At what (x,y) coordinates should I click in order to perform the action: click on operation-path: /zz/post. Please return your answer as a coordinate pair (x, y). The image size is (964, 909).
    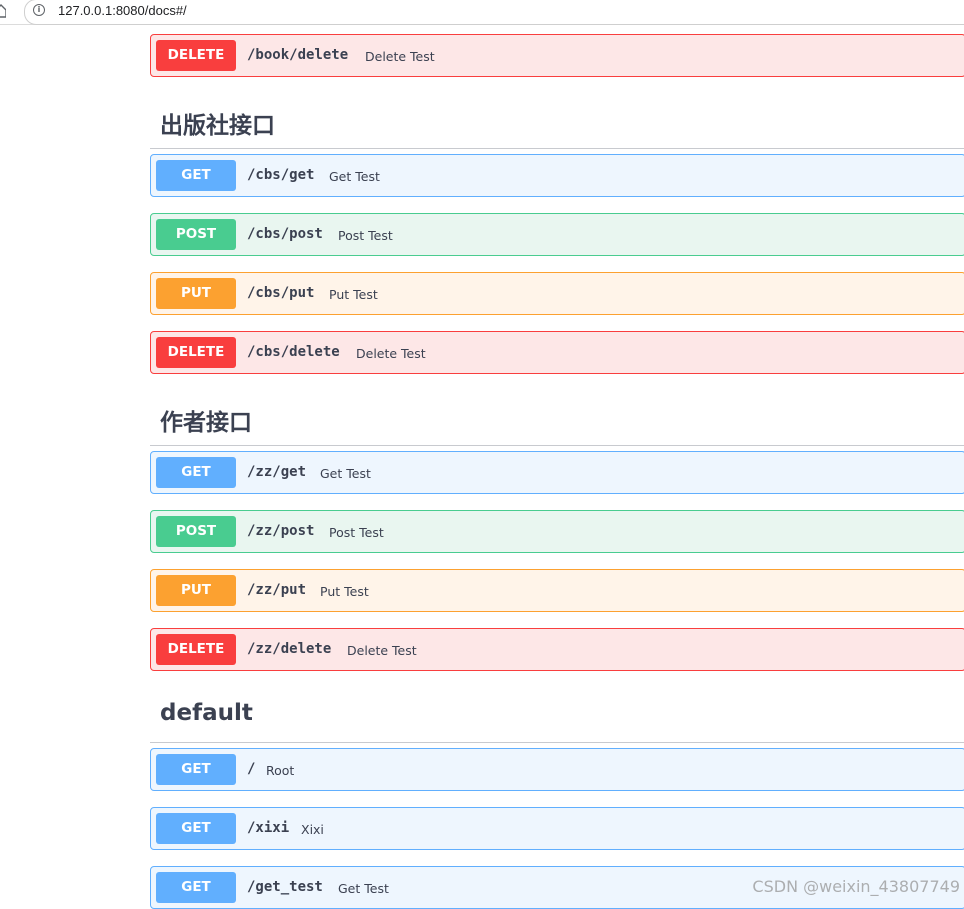
    Looking at the image, I should click on (280, 531).